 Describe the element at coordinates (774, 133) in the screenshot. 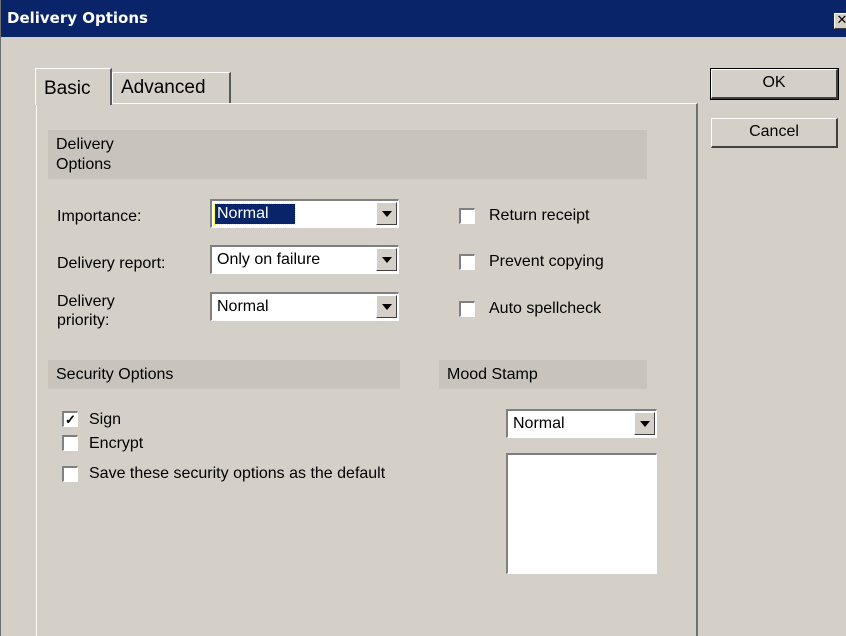

I see `cancel-button: Cancel` at that location.